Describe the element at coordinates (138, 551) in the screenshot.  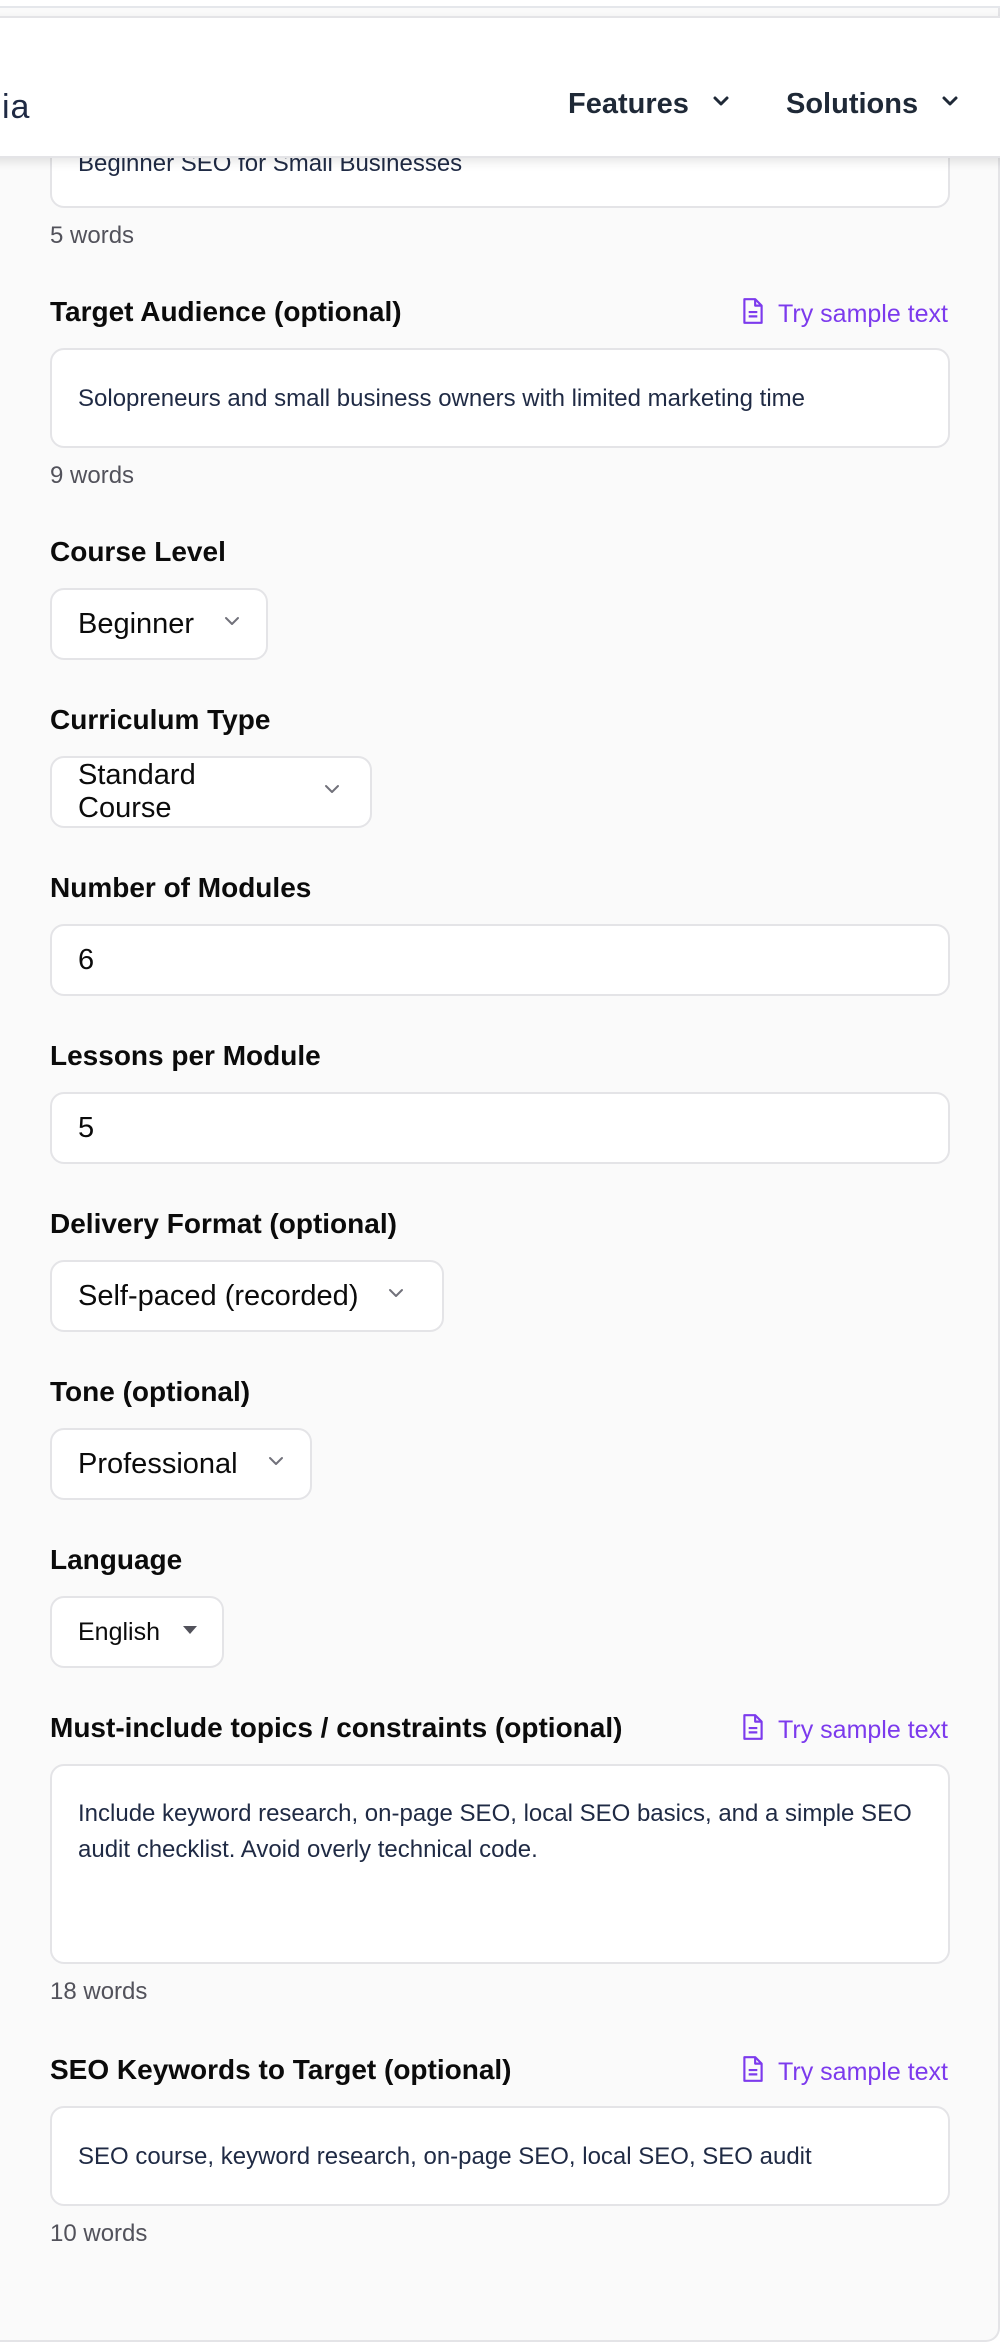
I see `course-level-label: Course Level` at that location.